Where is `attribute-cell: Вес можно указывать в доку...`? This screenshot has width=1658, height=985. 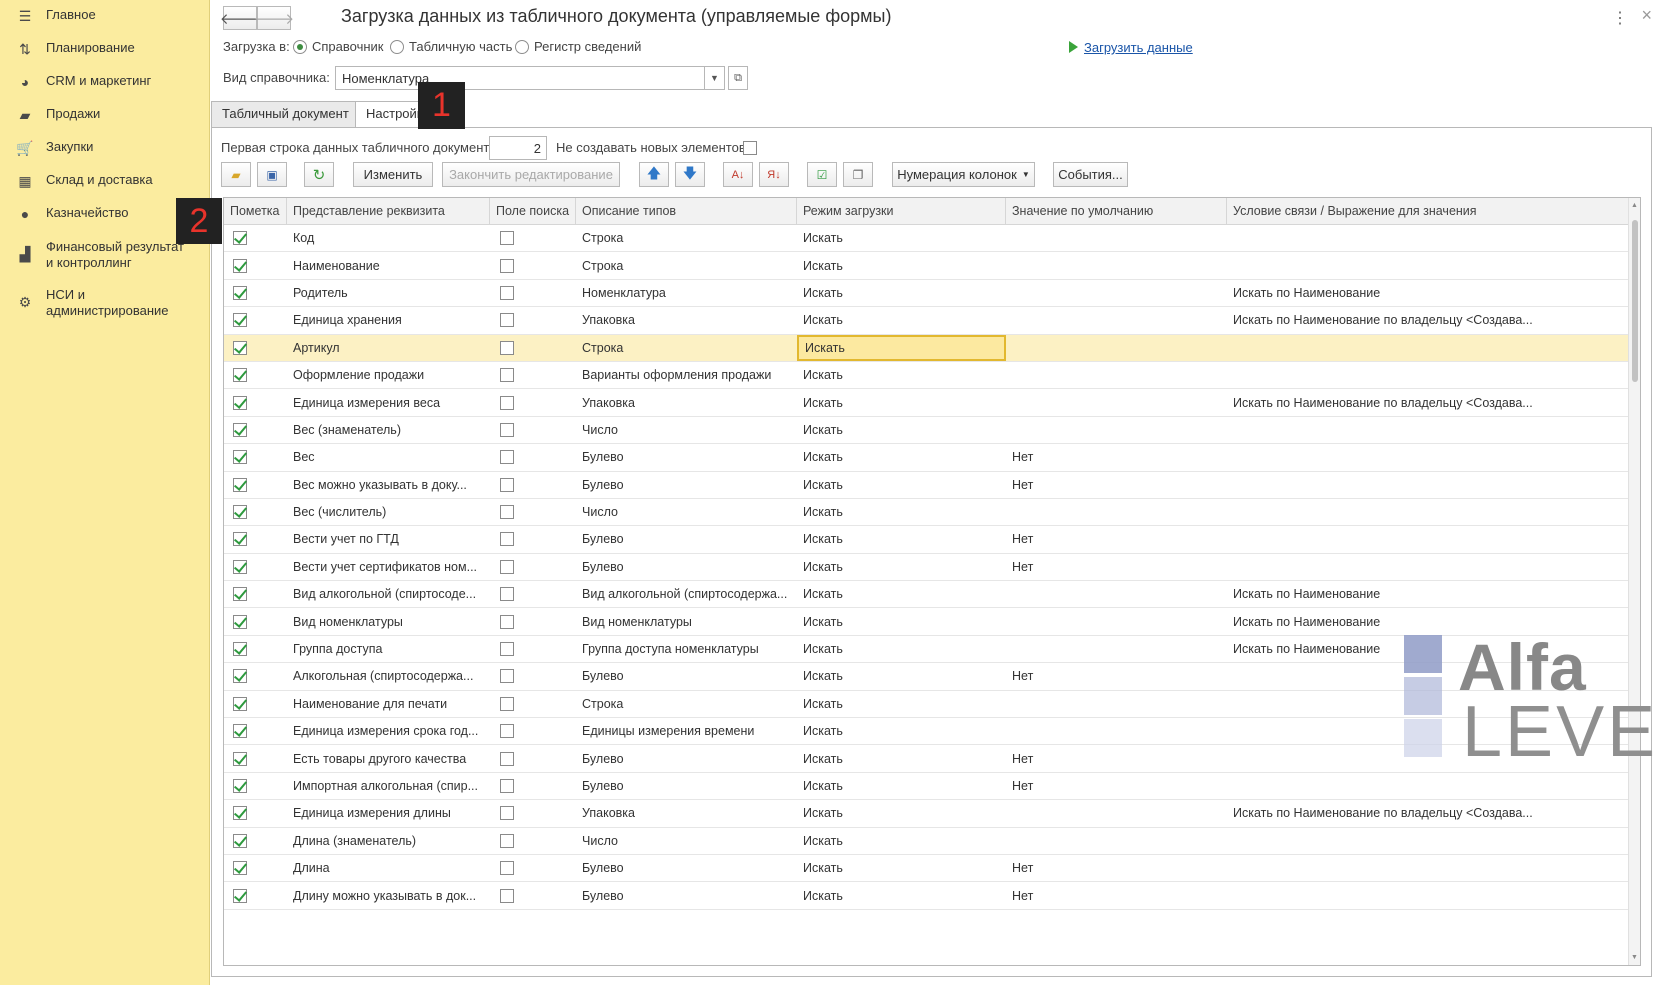
attribute-cell: Вес можно указывать в доку... is located at coordinates (388, 485).